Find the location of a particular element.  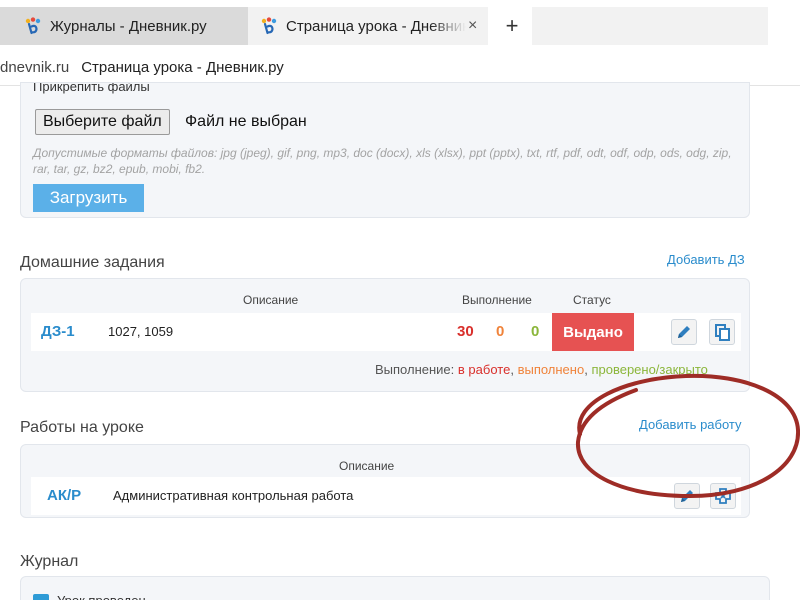

address-page-title: Страница урока - Дневник.ру is located at coordinates (182, 67).